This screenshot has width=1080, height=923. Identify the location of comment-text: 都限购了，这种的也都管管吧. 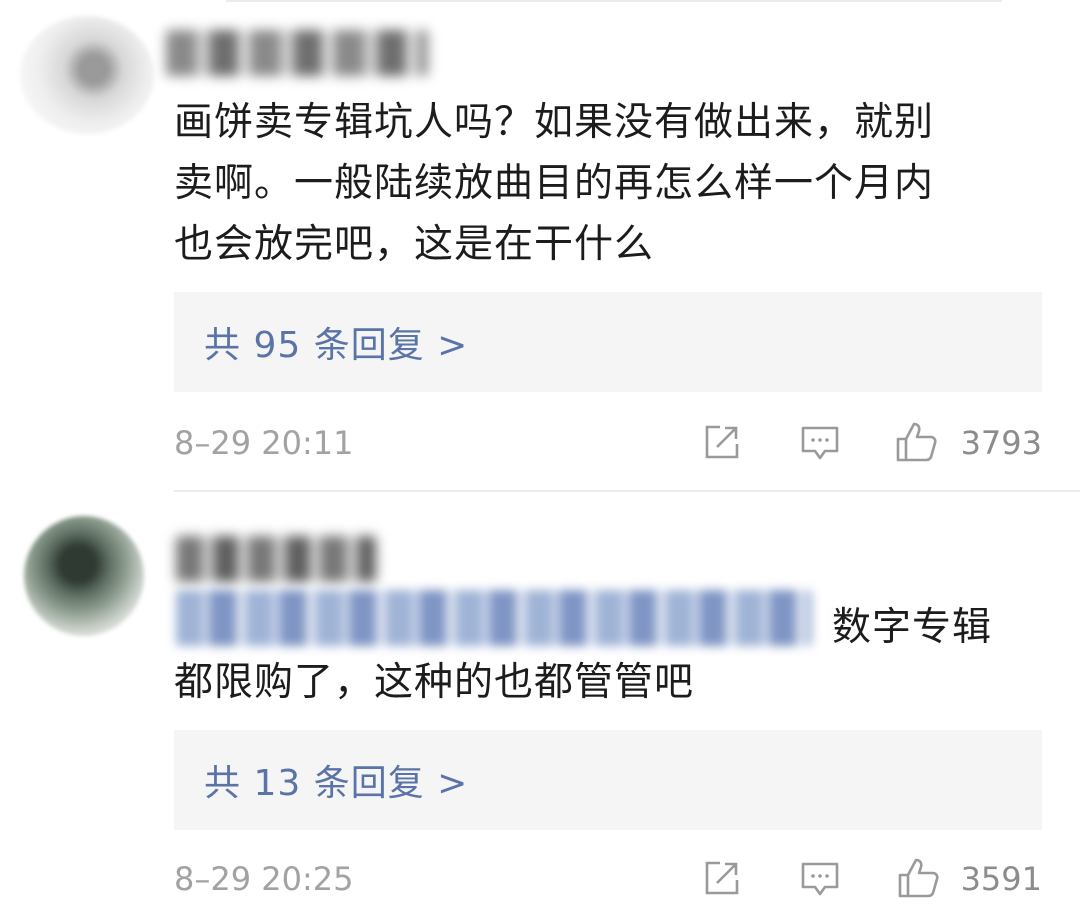
(434, 682).